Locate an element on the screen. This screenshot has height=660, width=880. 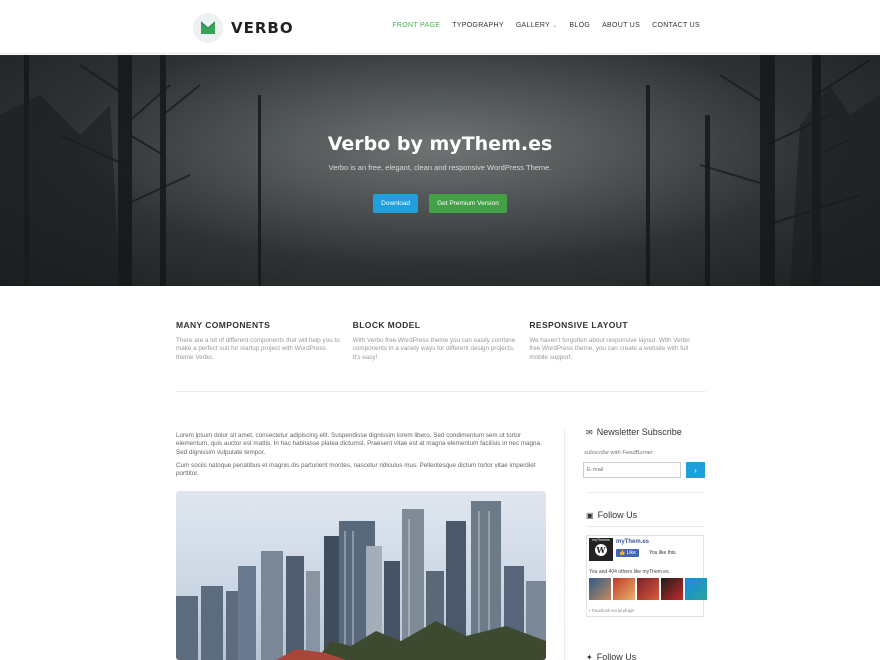
section-divider is located at coordinates (441, 391).